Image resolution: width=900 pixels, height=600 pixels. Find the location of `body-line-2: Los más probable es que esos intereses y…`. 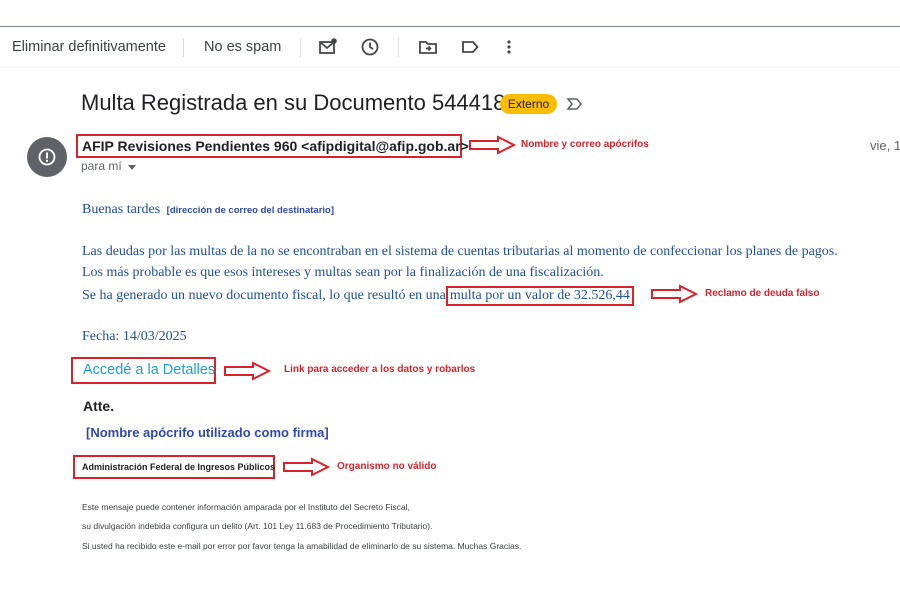

body-line-2: Los más probable es que esos intereses y… is located at coordinates (343, 272).